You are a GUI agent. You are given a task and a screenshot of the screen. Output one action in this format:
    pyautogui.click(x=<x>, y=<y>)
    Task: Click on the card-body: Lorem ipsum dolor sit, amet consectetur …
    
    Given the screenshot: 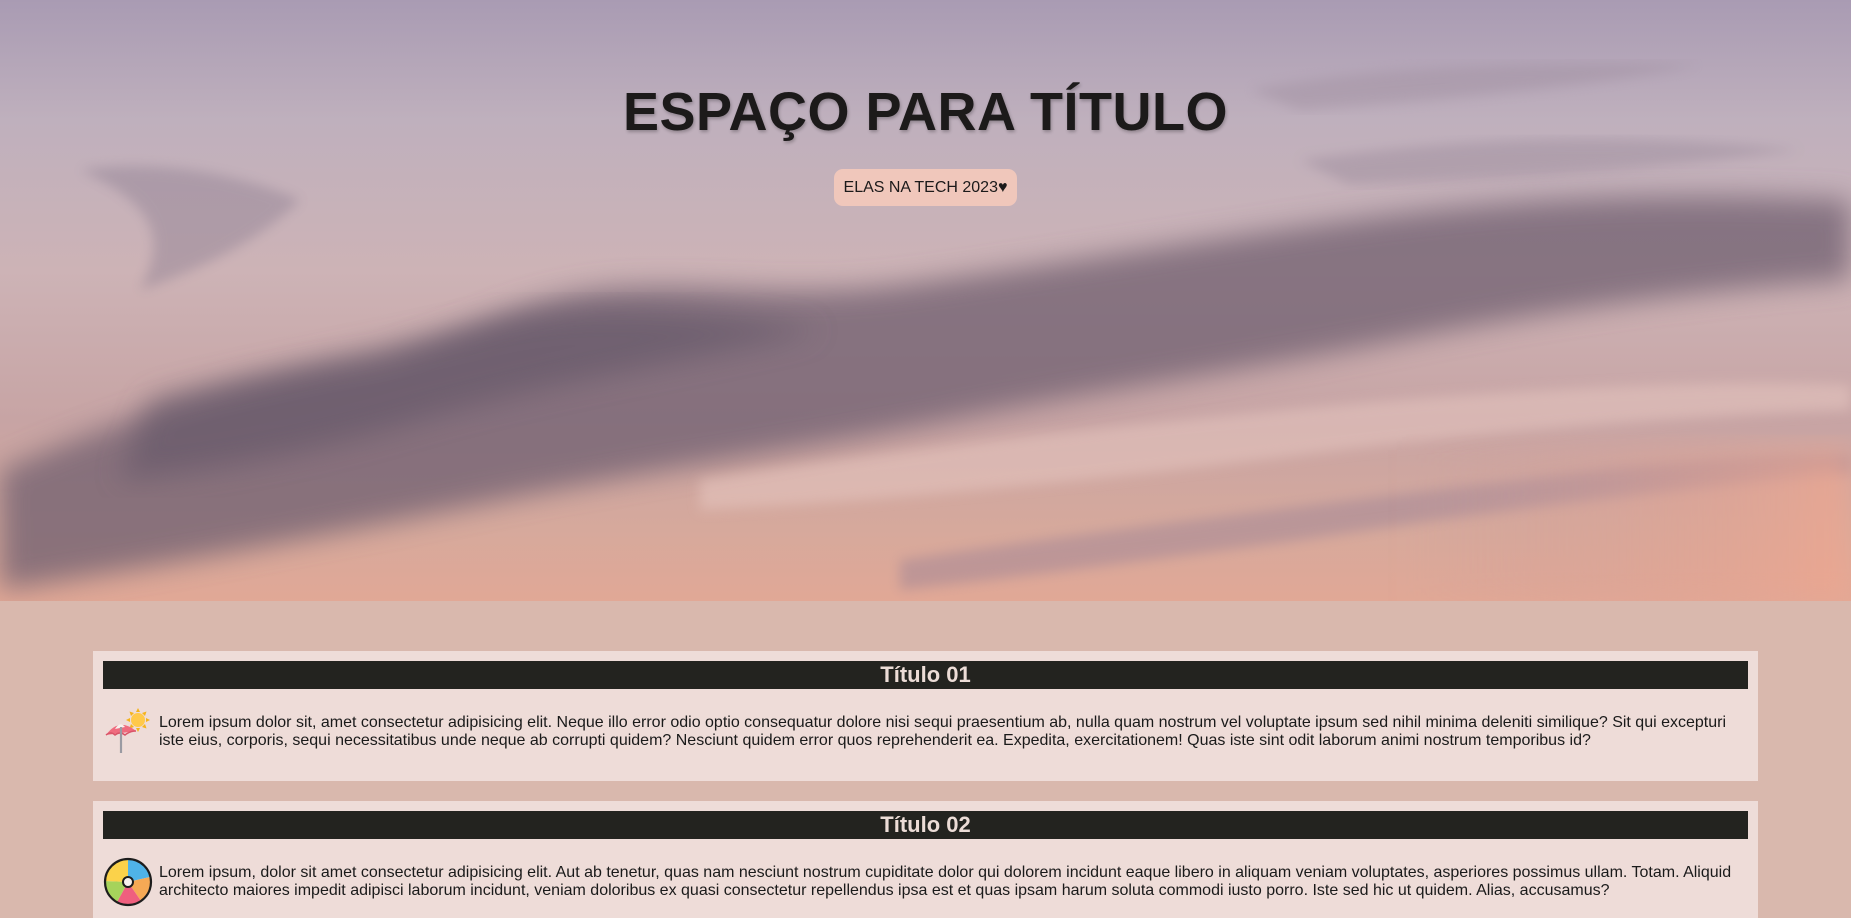 What is the action you would take?
    pyautogui.click(x=925, y=730)
    